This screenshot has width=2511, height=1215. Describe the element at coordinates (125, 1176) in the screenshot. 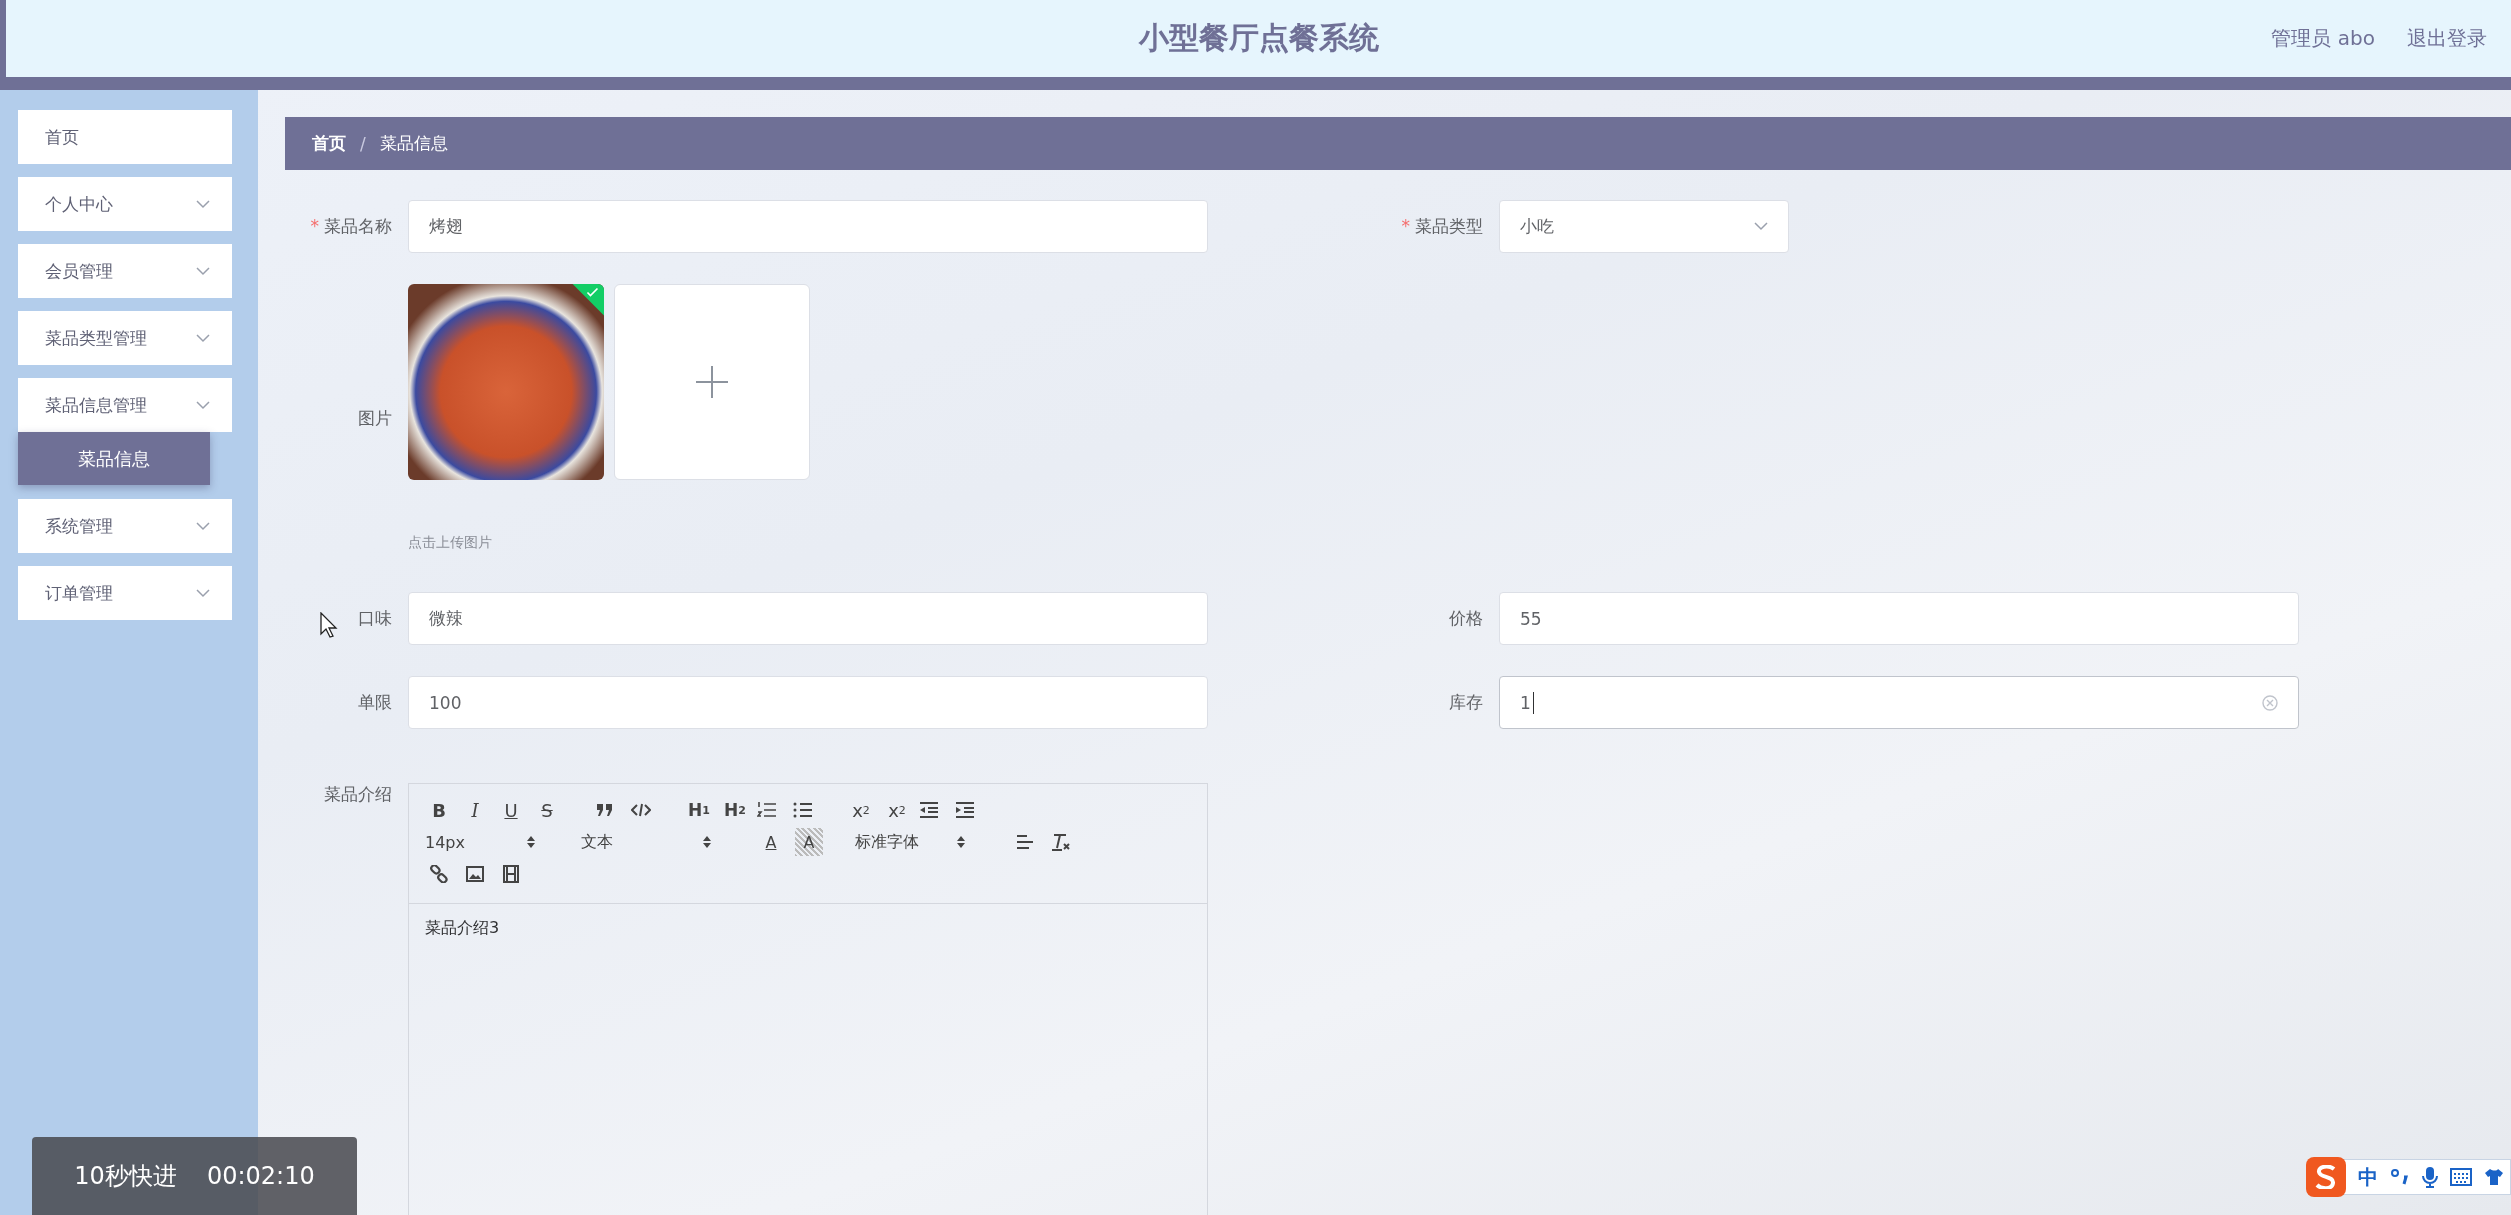

I see `skip-label: 10秒快进` at that location.